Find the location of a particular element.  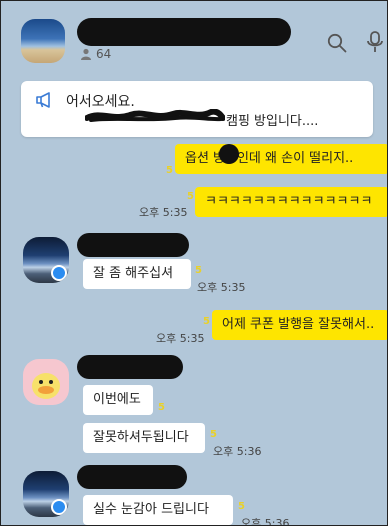

other-message-bubble: 잘못하셔두됩니다 is located at coordinates (144, 438).